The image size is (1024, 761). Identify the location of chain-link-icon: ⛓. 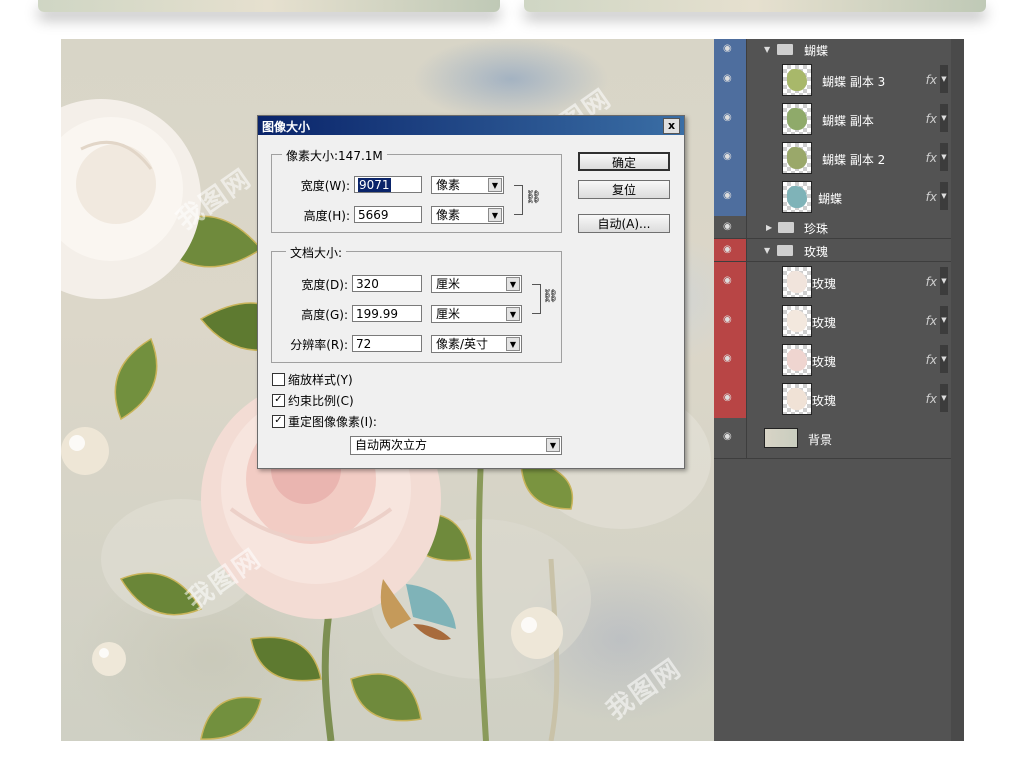
(550, 296).